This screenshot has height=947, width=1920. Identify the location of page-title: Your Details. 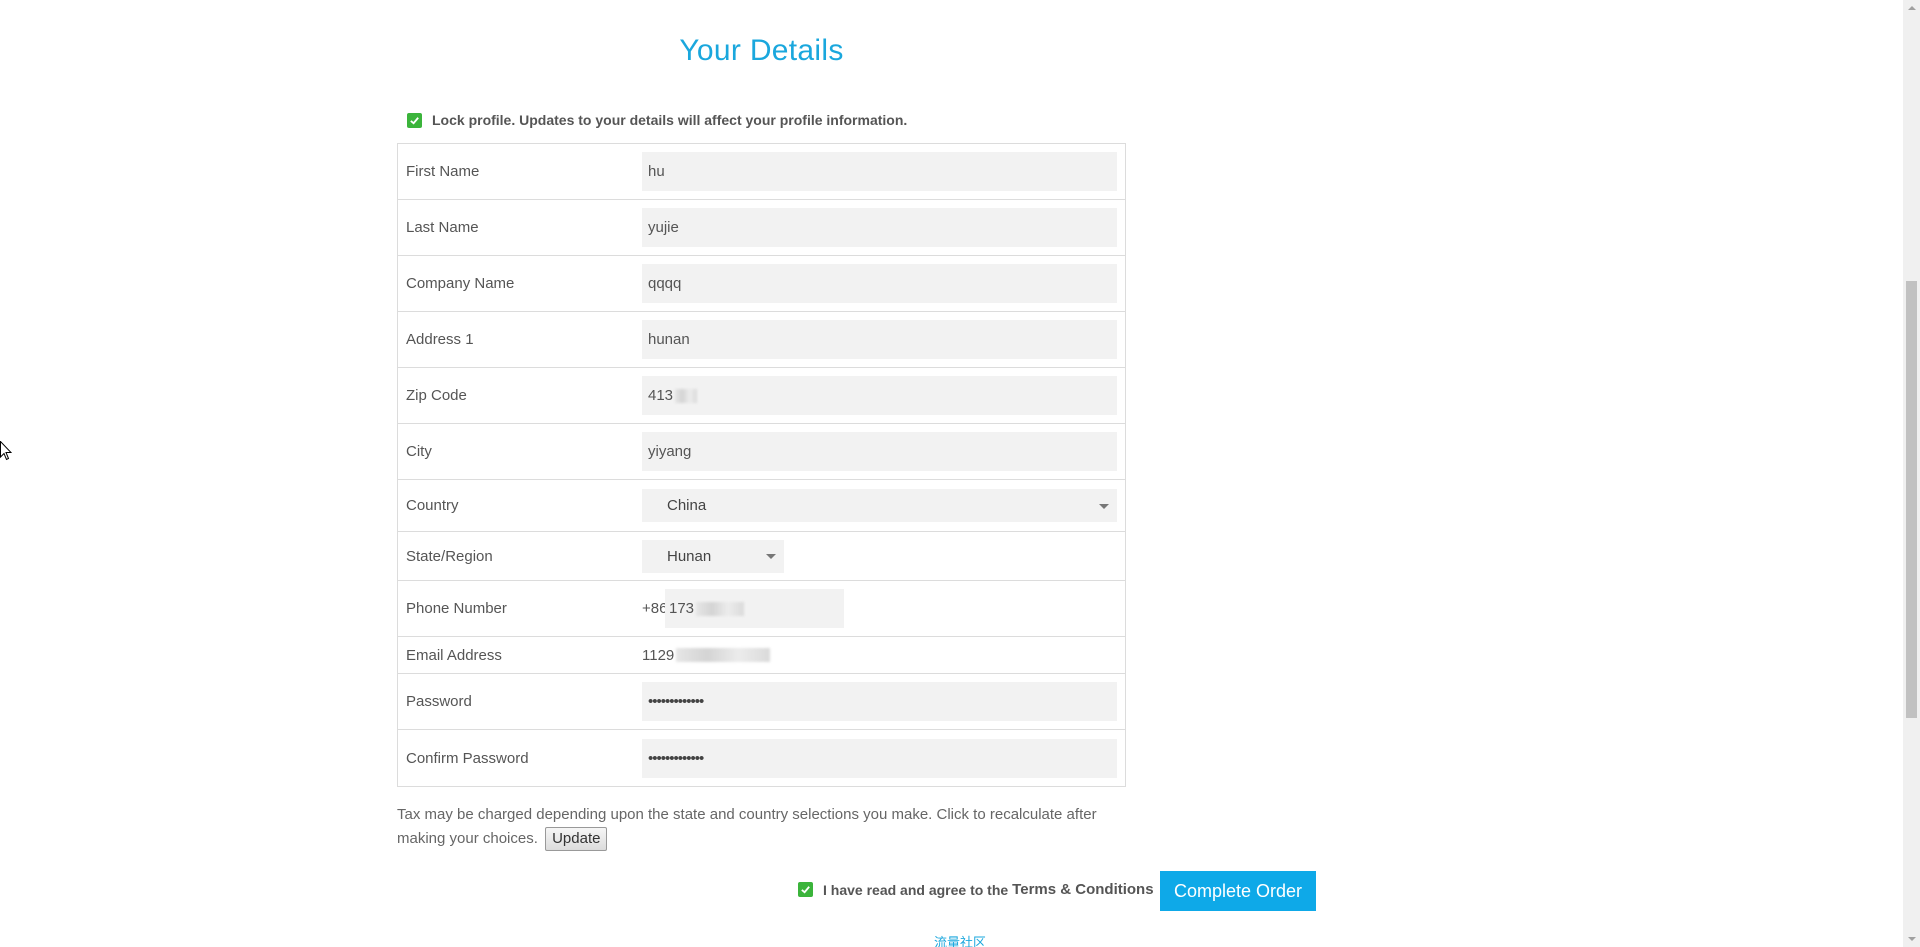
(761, 50).